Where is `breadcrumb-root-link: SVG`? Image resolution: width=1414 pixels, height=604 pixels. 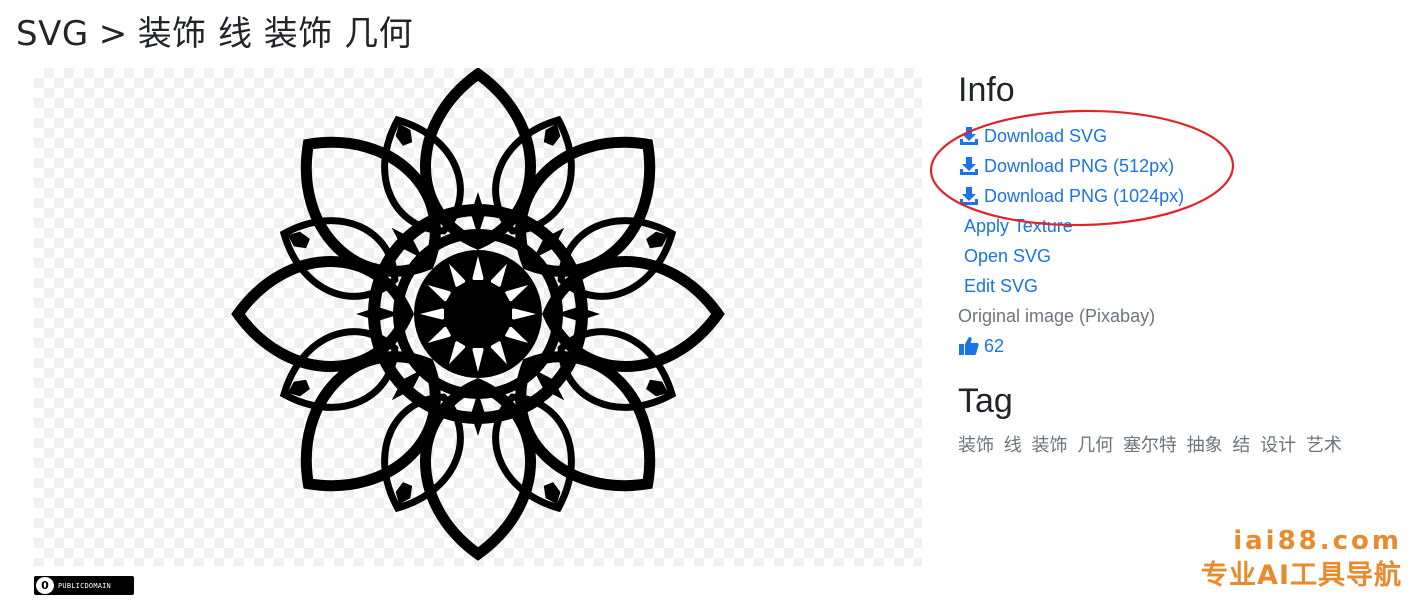 breadcrumb-root-link: SVG is located at coordinates (52, 34).